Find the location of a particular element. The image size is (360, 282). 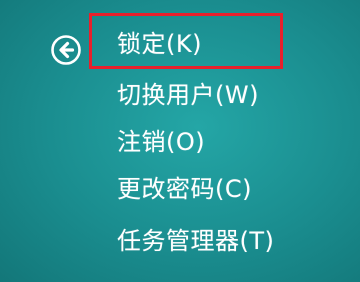

menu-item-sign-out: 注销(O) is located at coordinates (161, 142).